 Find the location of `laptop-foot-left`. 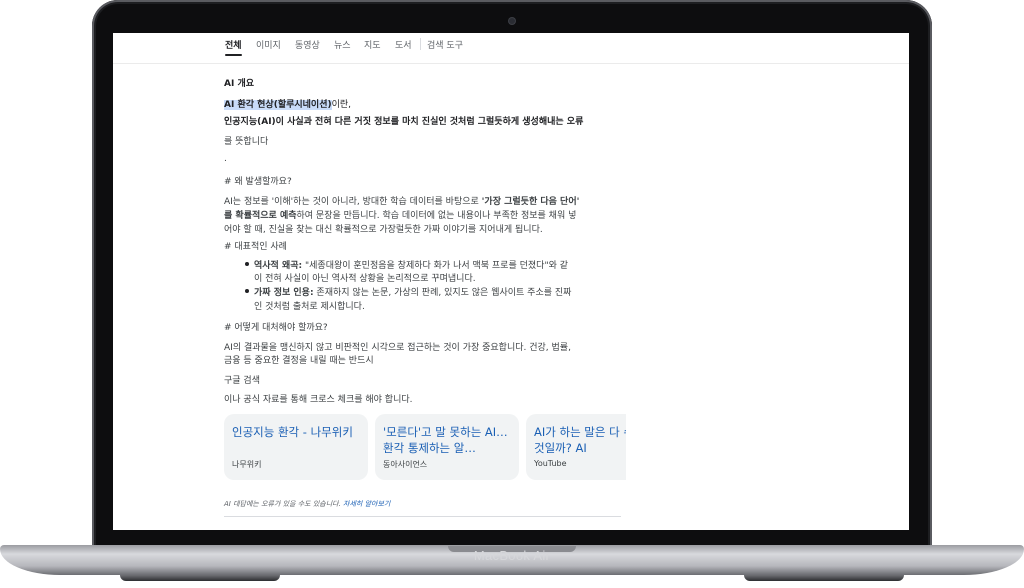

laptop-foot-left is located at coordinates (200, 578).